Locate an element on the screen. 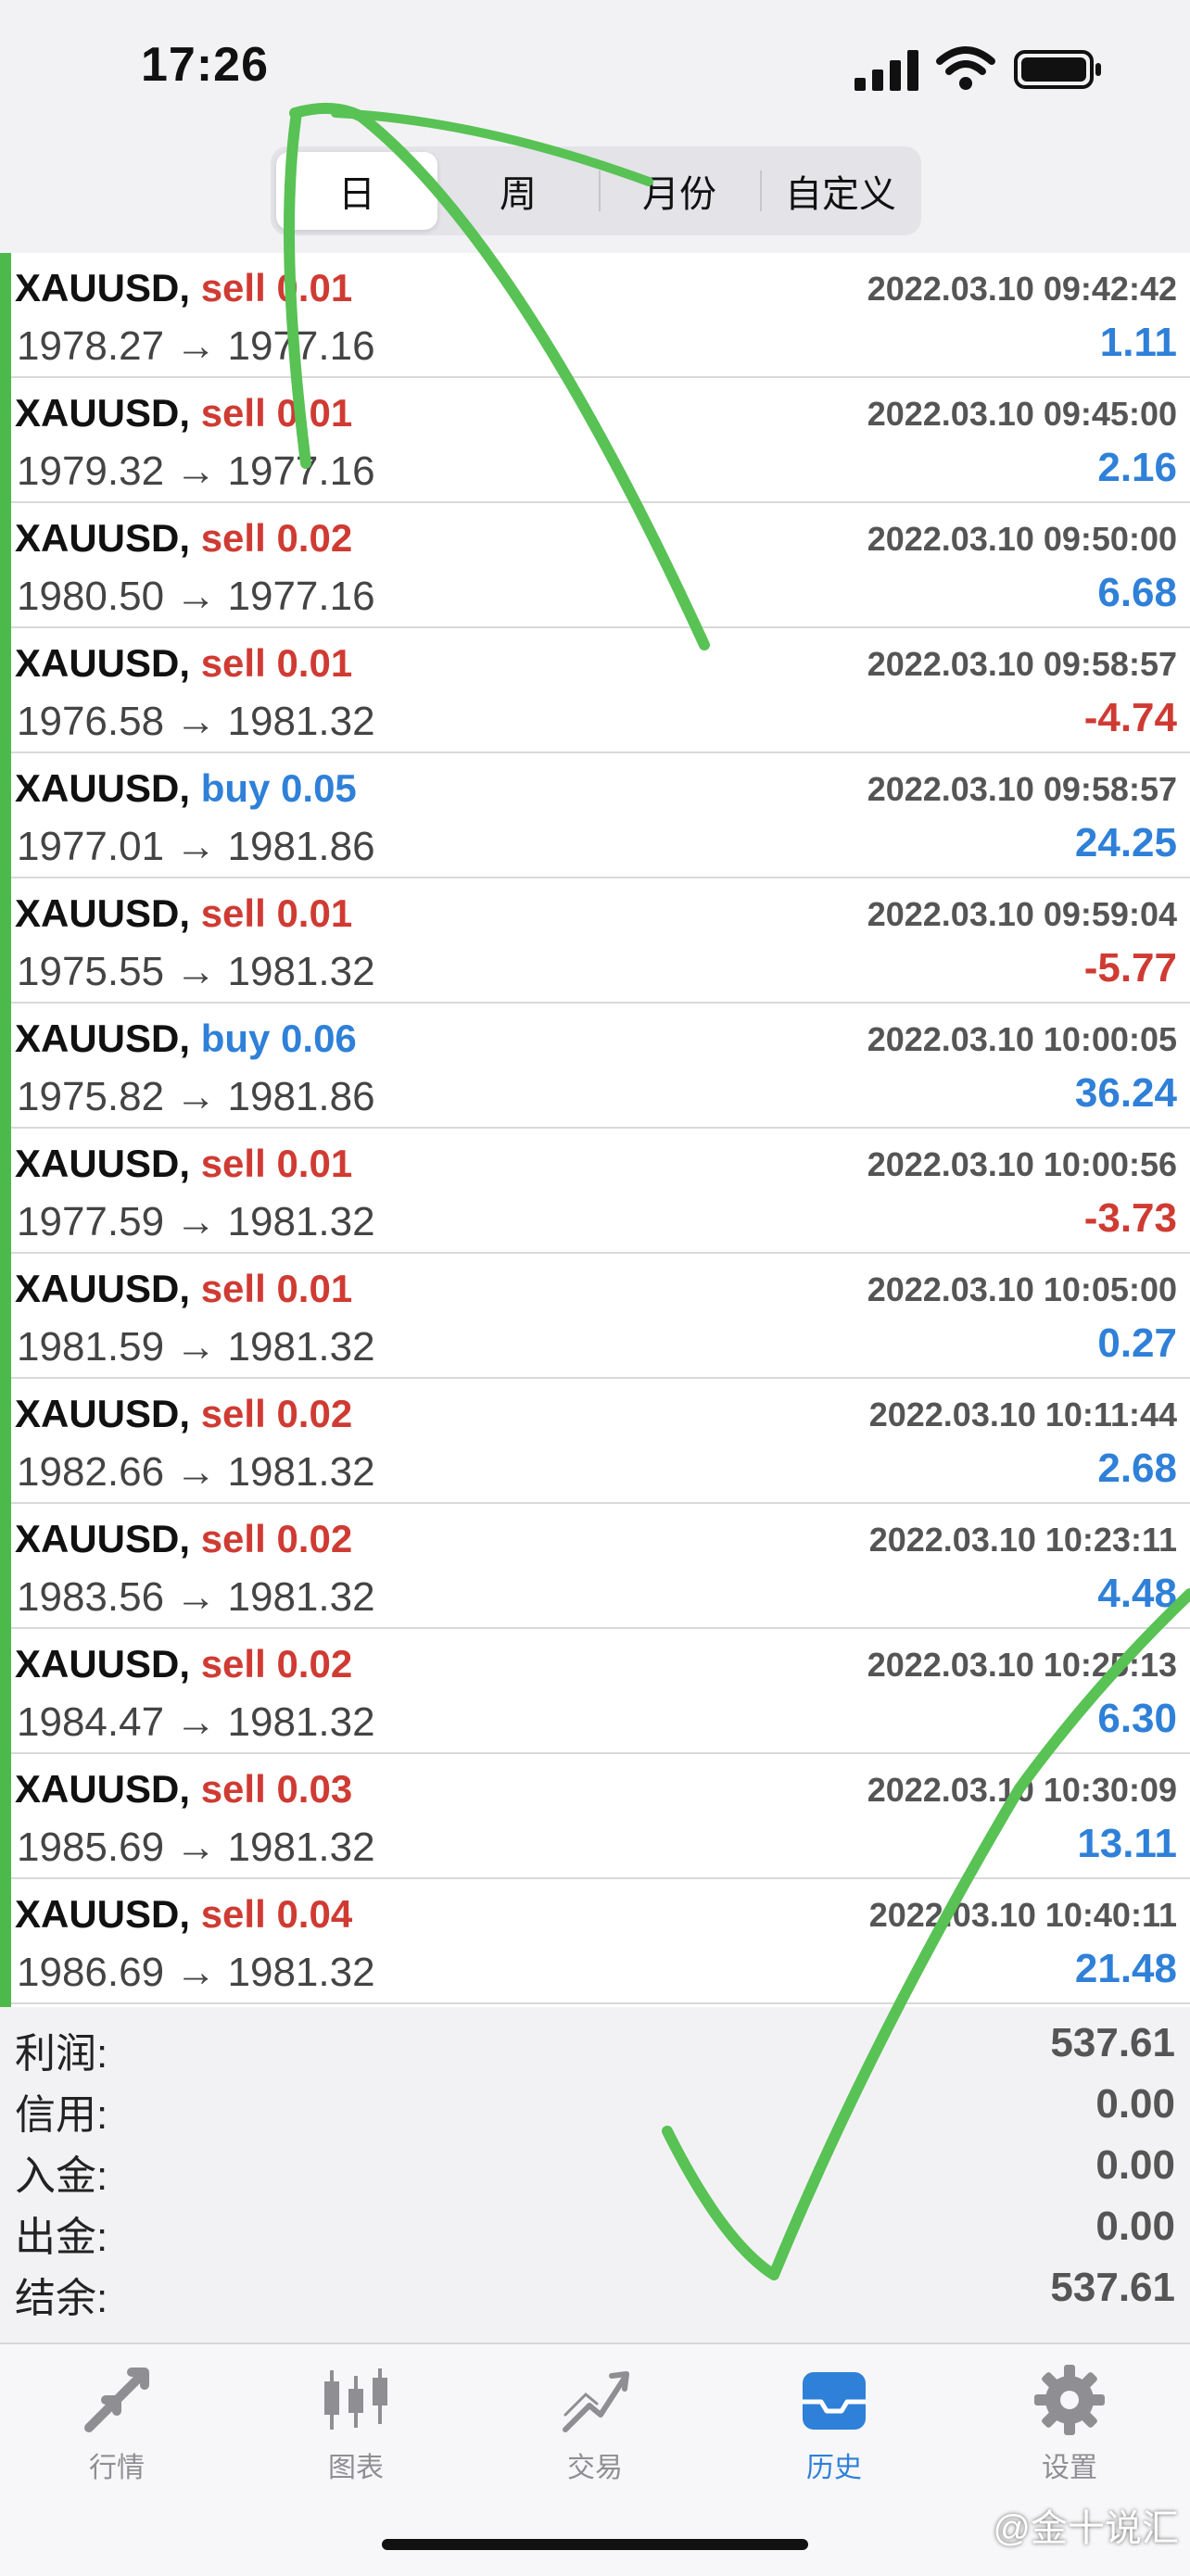 This screenshot has height=2576, width=1190. home-indicator is located at coordinates (595, 2545).